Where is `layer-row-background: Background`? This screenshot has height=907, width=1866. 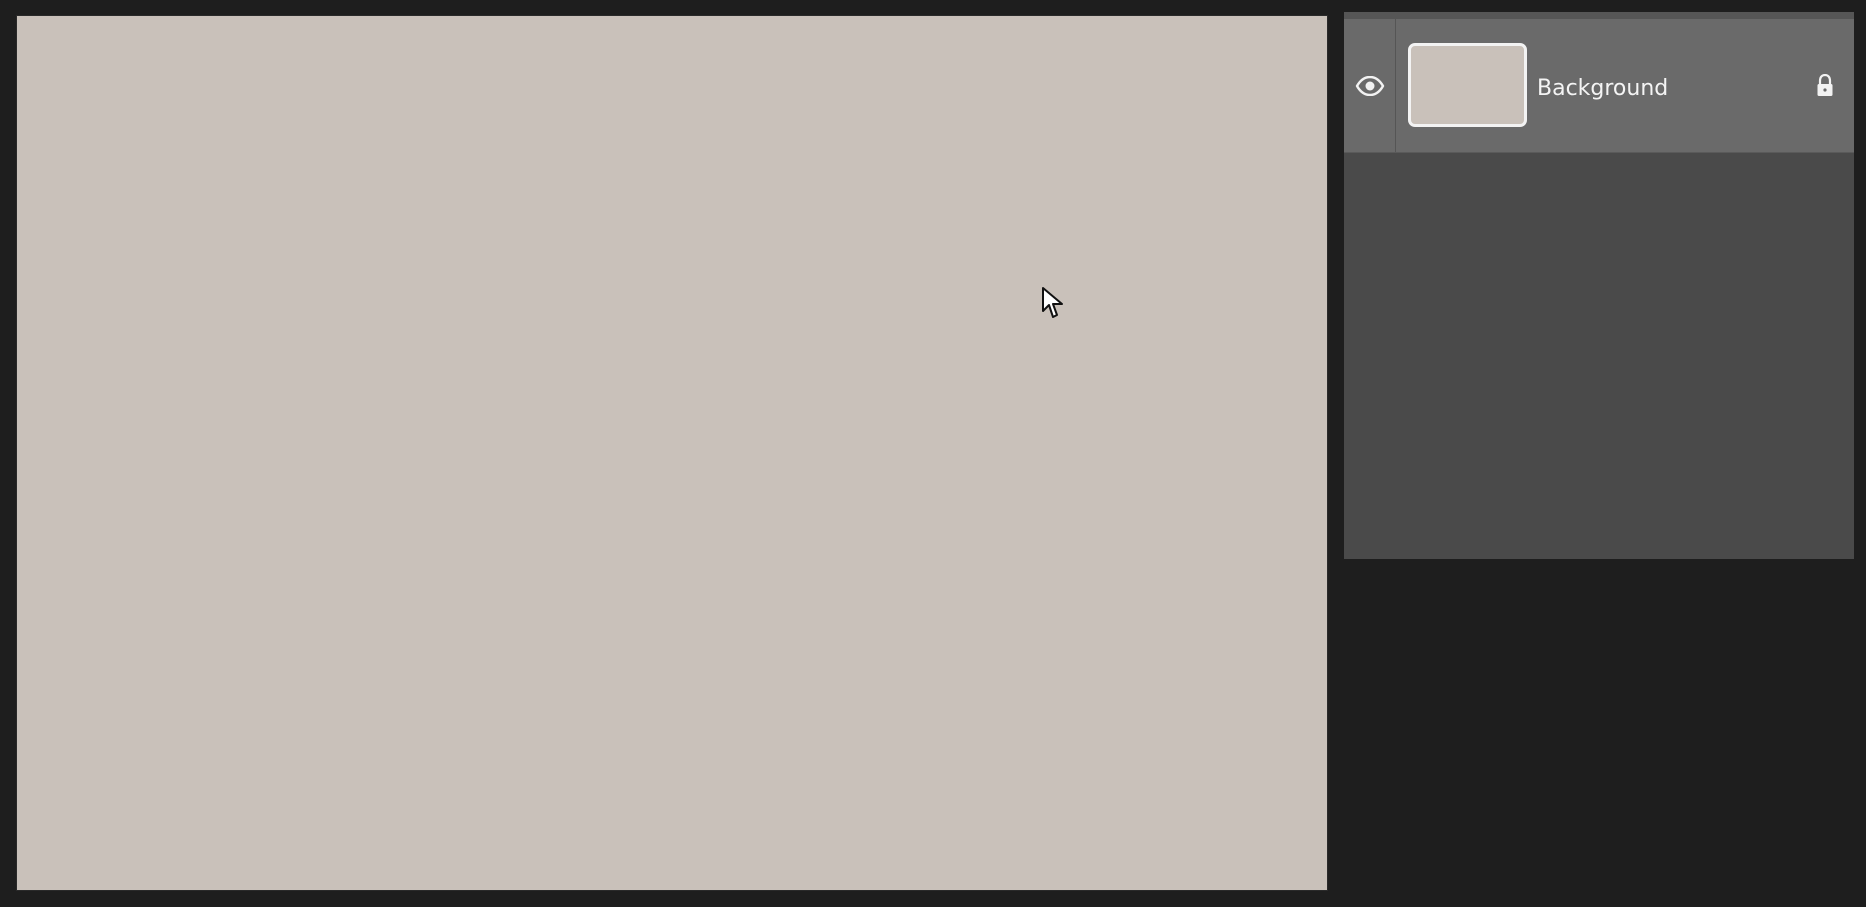
layer-row-background: Background is located at coordinates (1599, 86).